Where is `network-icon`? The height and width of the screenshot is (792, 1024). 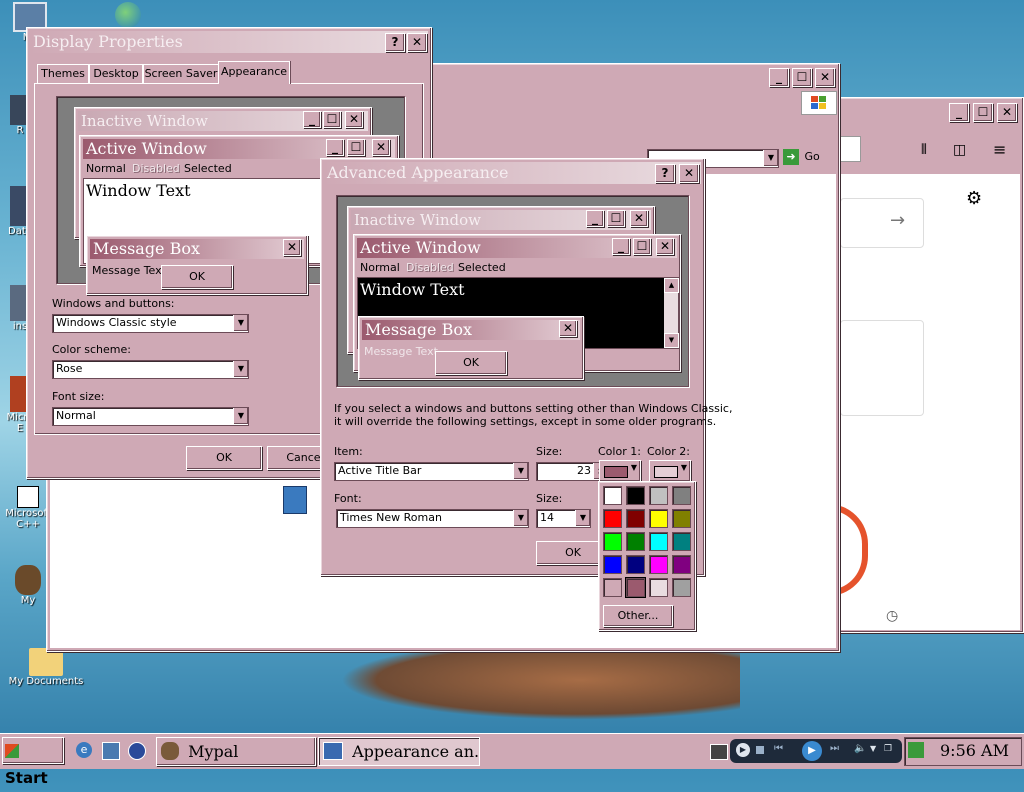 network-icon is located at coordinates (916, 750).